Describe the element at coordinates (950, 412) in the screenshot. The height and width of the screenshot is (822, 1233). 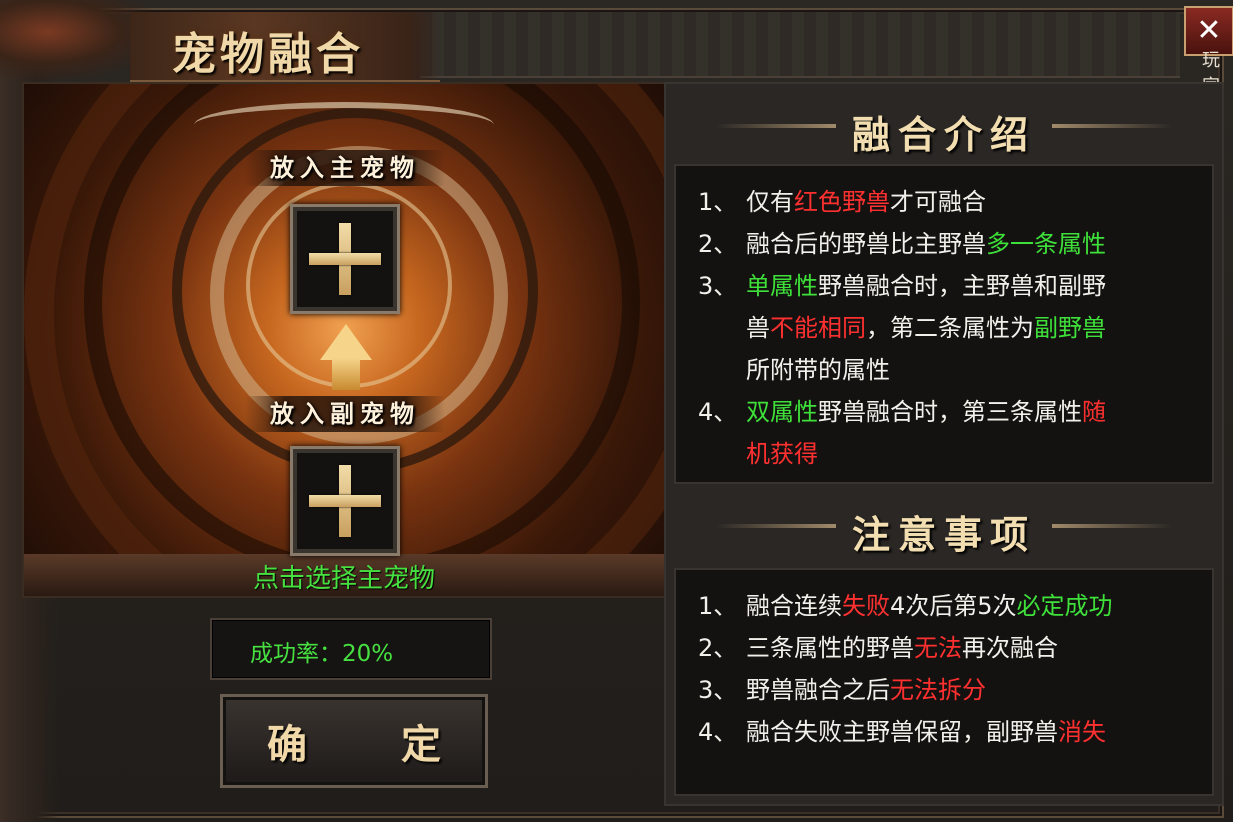
I see `line-text: 野兽融合时，第三条属性` at that location.